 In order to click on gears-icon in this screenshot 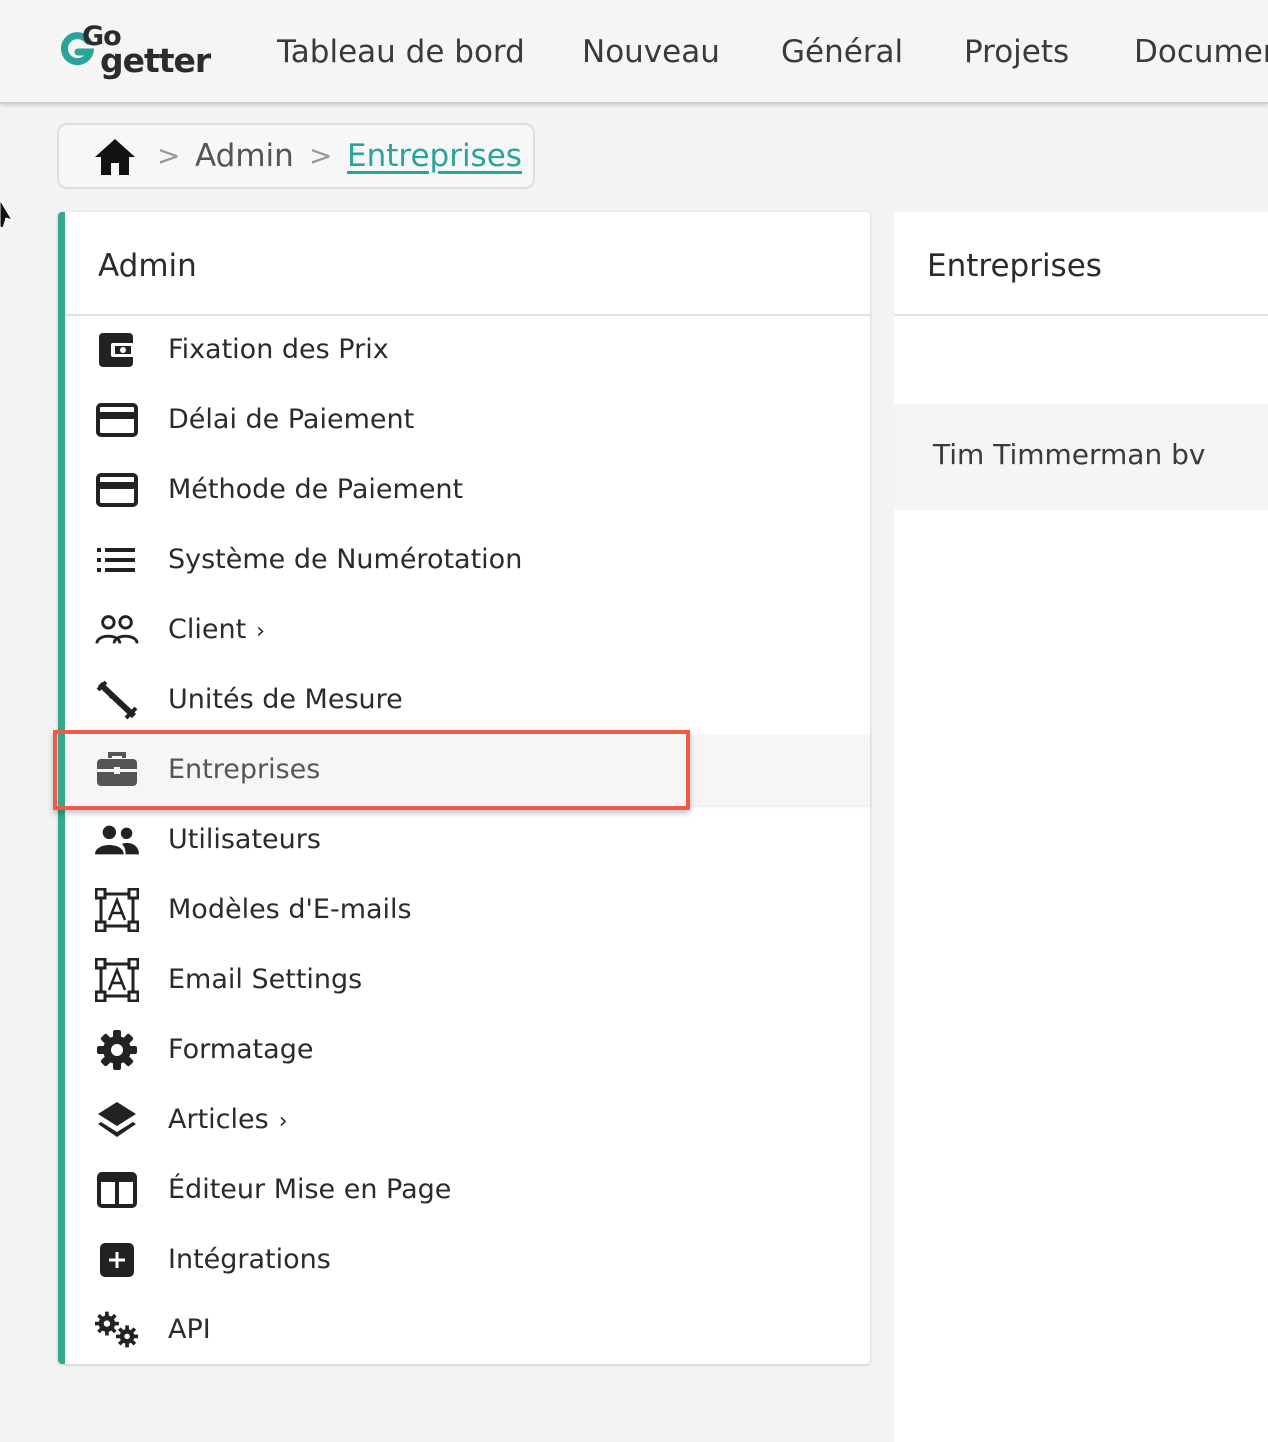, I will do `click(117, 1330)`.